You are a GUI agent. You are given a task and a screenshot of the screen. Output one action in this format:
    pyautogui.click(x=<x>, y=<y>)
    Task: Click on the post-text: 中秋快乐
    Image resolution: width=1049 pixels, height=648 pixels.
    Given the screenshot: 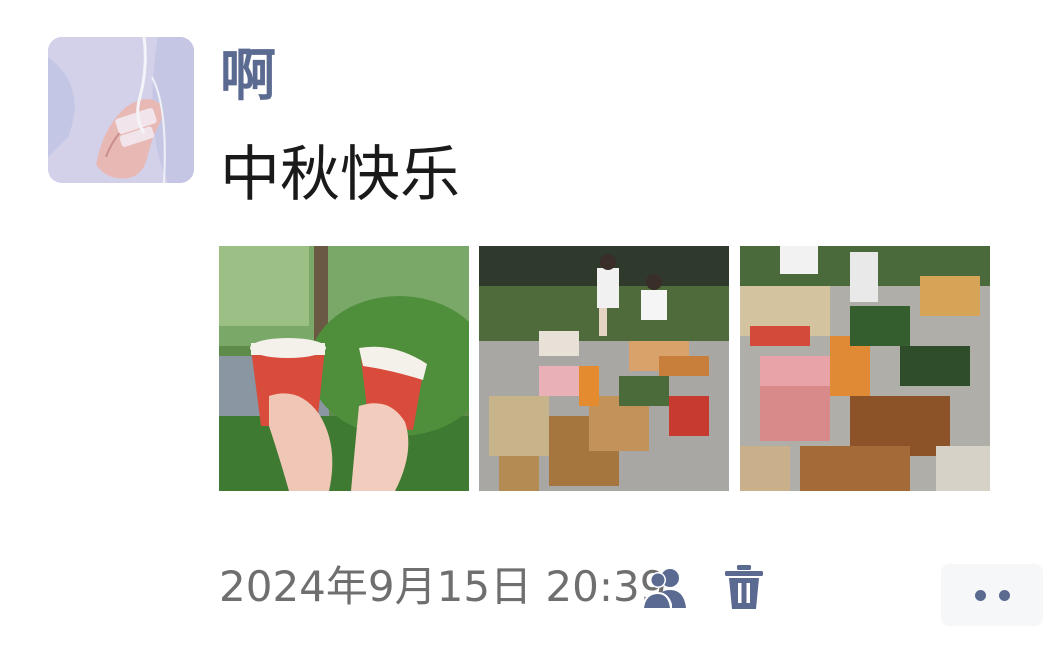 What is the action you would take?
    pyautogui.click(x=340, y=175)
    